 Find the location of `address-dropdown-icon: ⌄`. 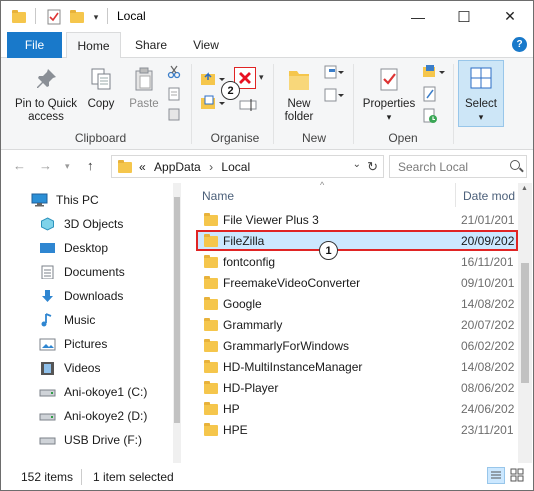

address-dropdown-icon: ⌄ is located at coordinates (357, 164).